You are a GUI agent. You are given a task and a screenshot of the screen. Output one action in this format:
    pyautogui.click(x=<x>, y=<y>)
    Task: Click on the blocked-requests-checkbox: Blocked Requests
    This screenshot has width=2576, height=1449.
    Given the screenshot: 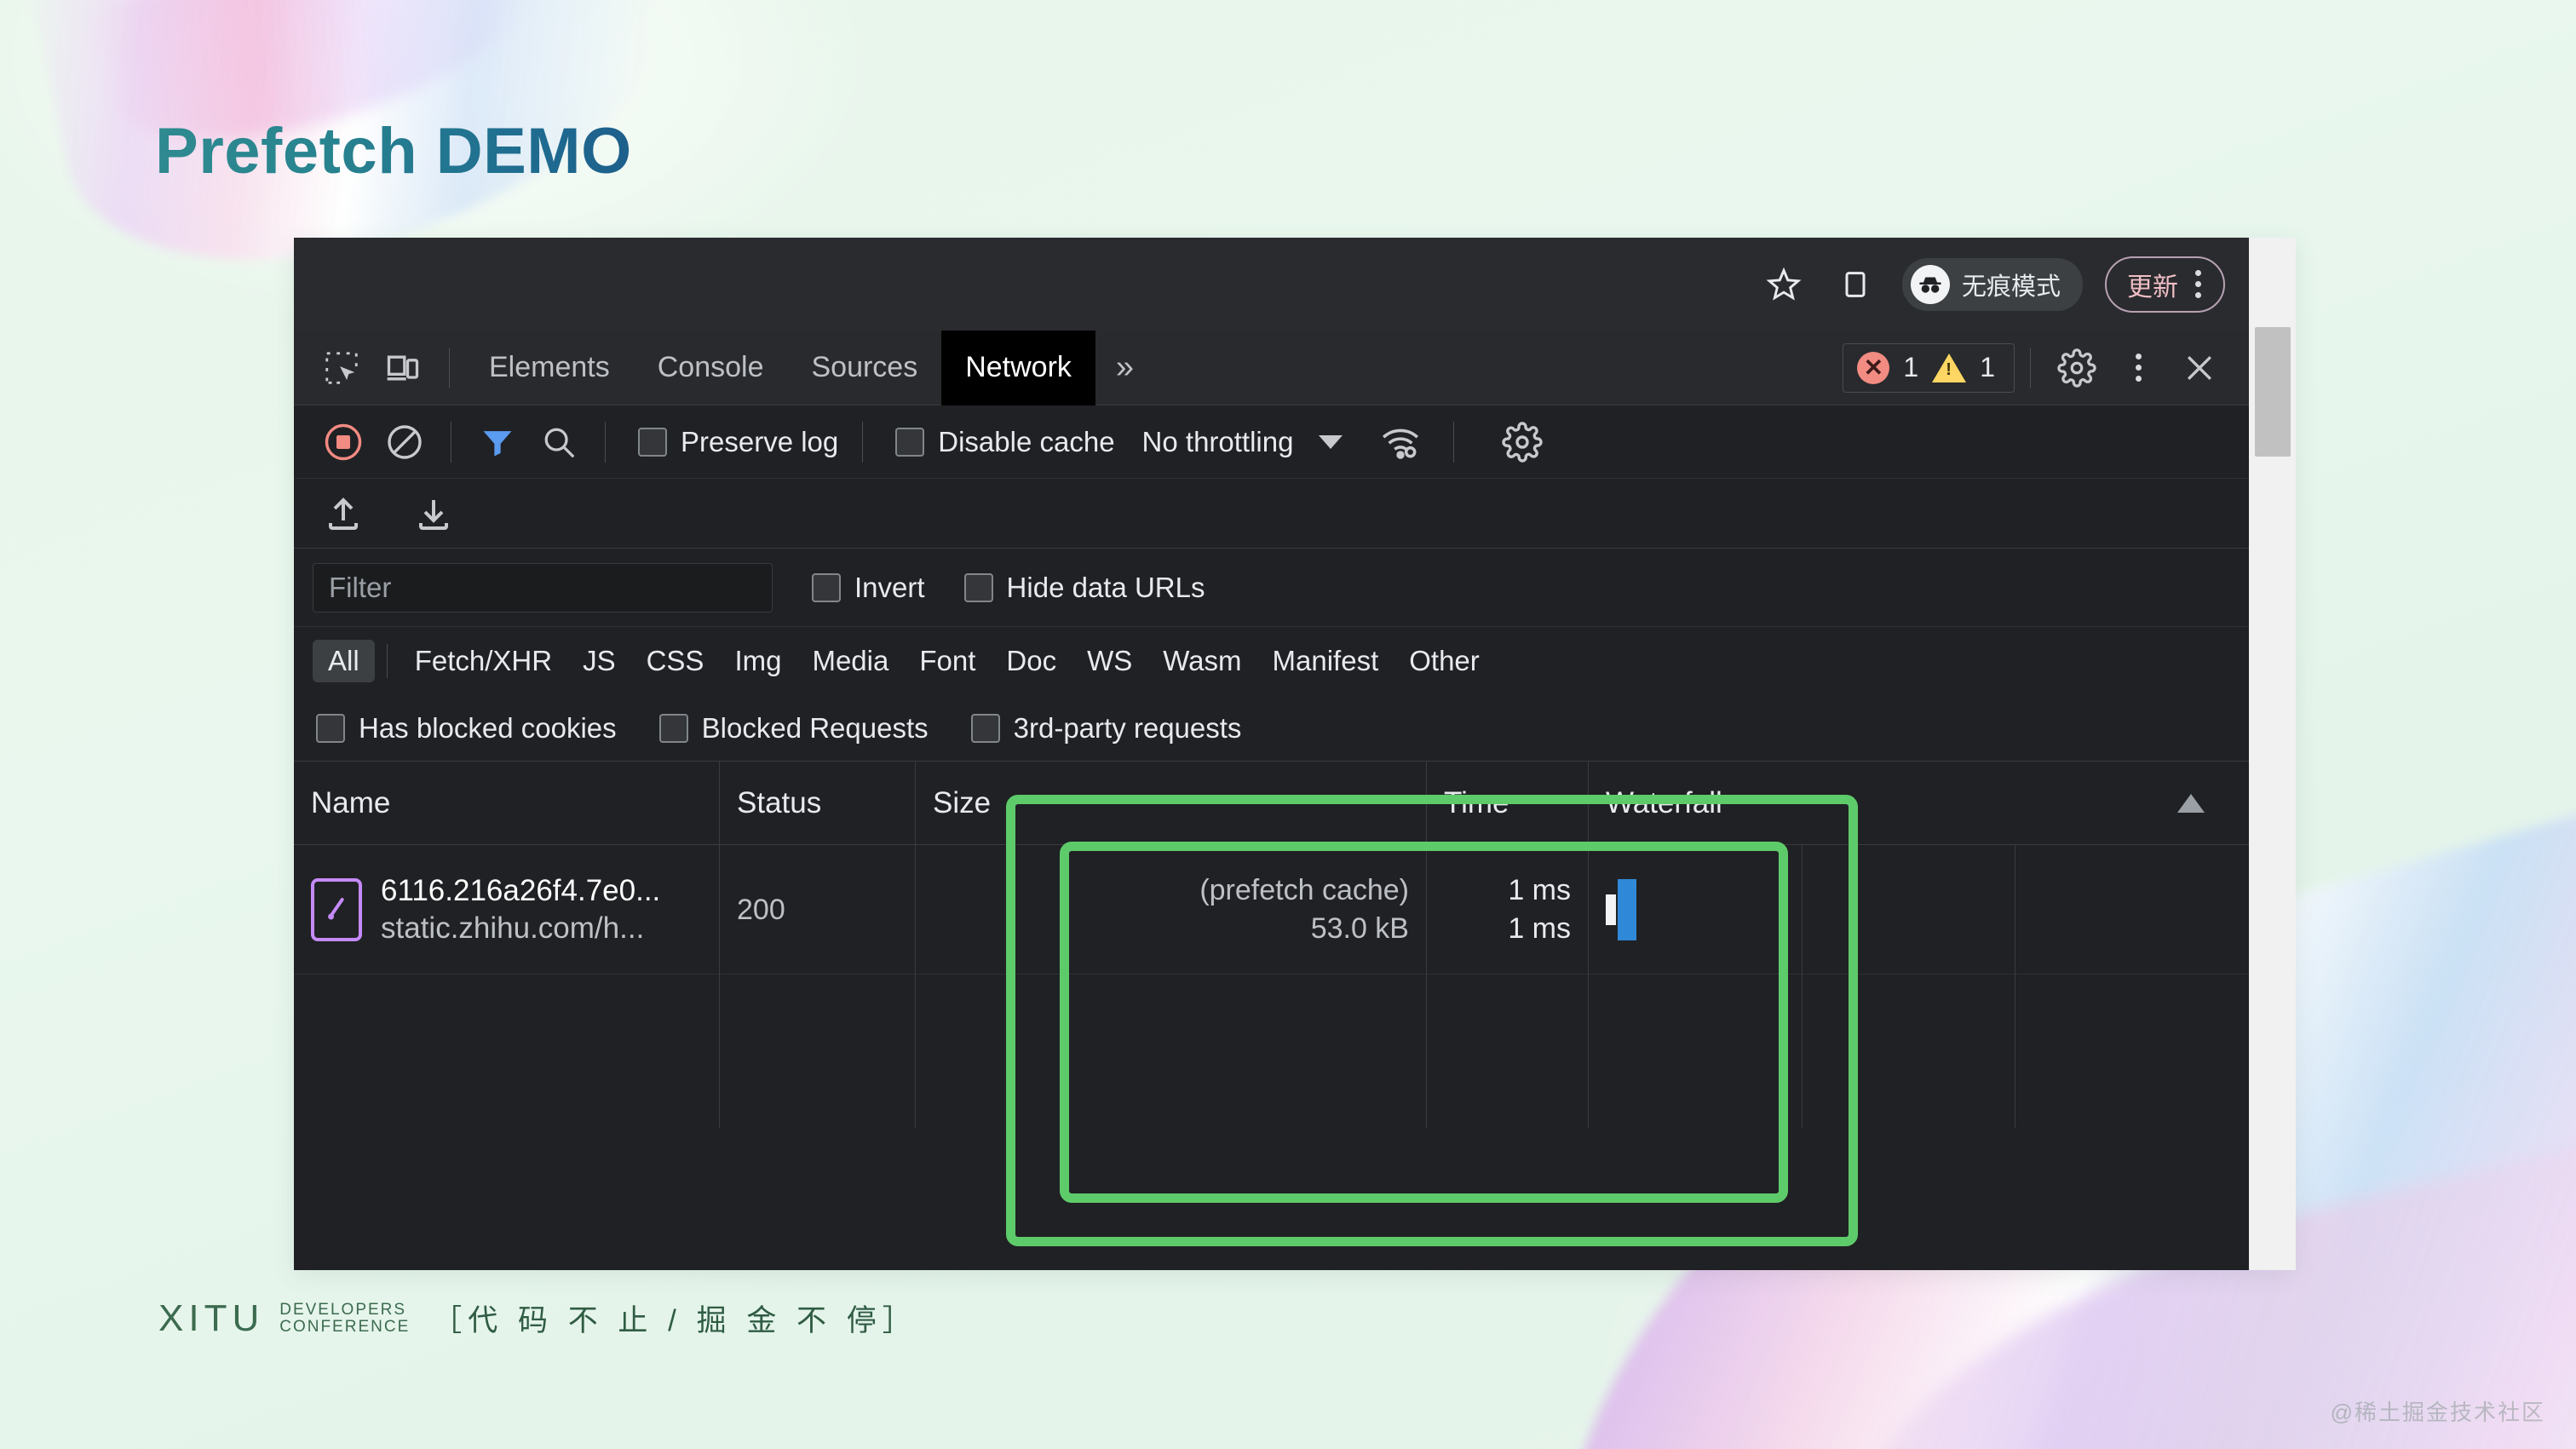 What is the action you would take?
    pyautogui.click(x=794, y=728)
    